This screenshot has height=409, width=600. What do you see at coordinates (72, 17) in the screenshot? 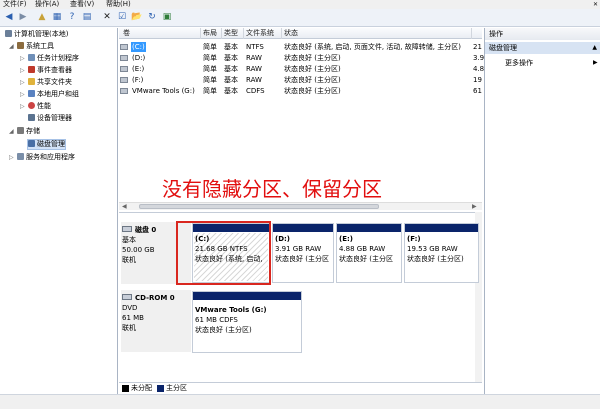
I see `help-icon: ?` at bounding box center [72, 17].